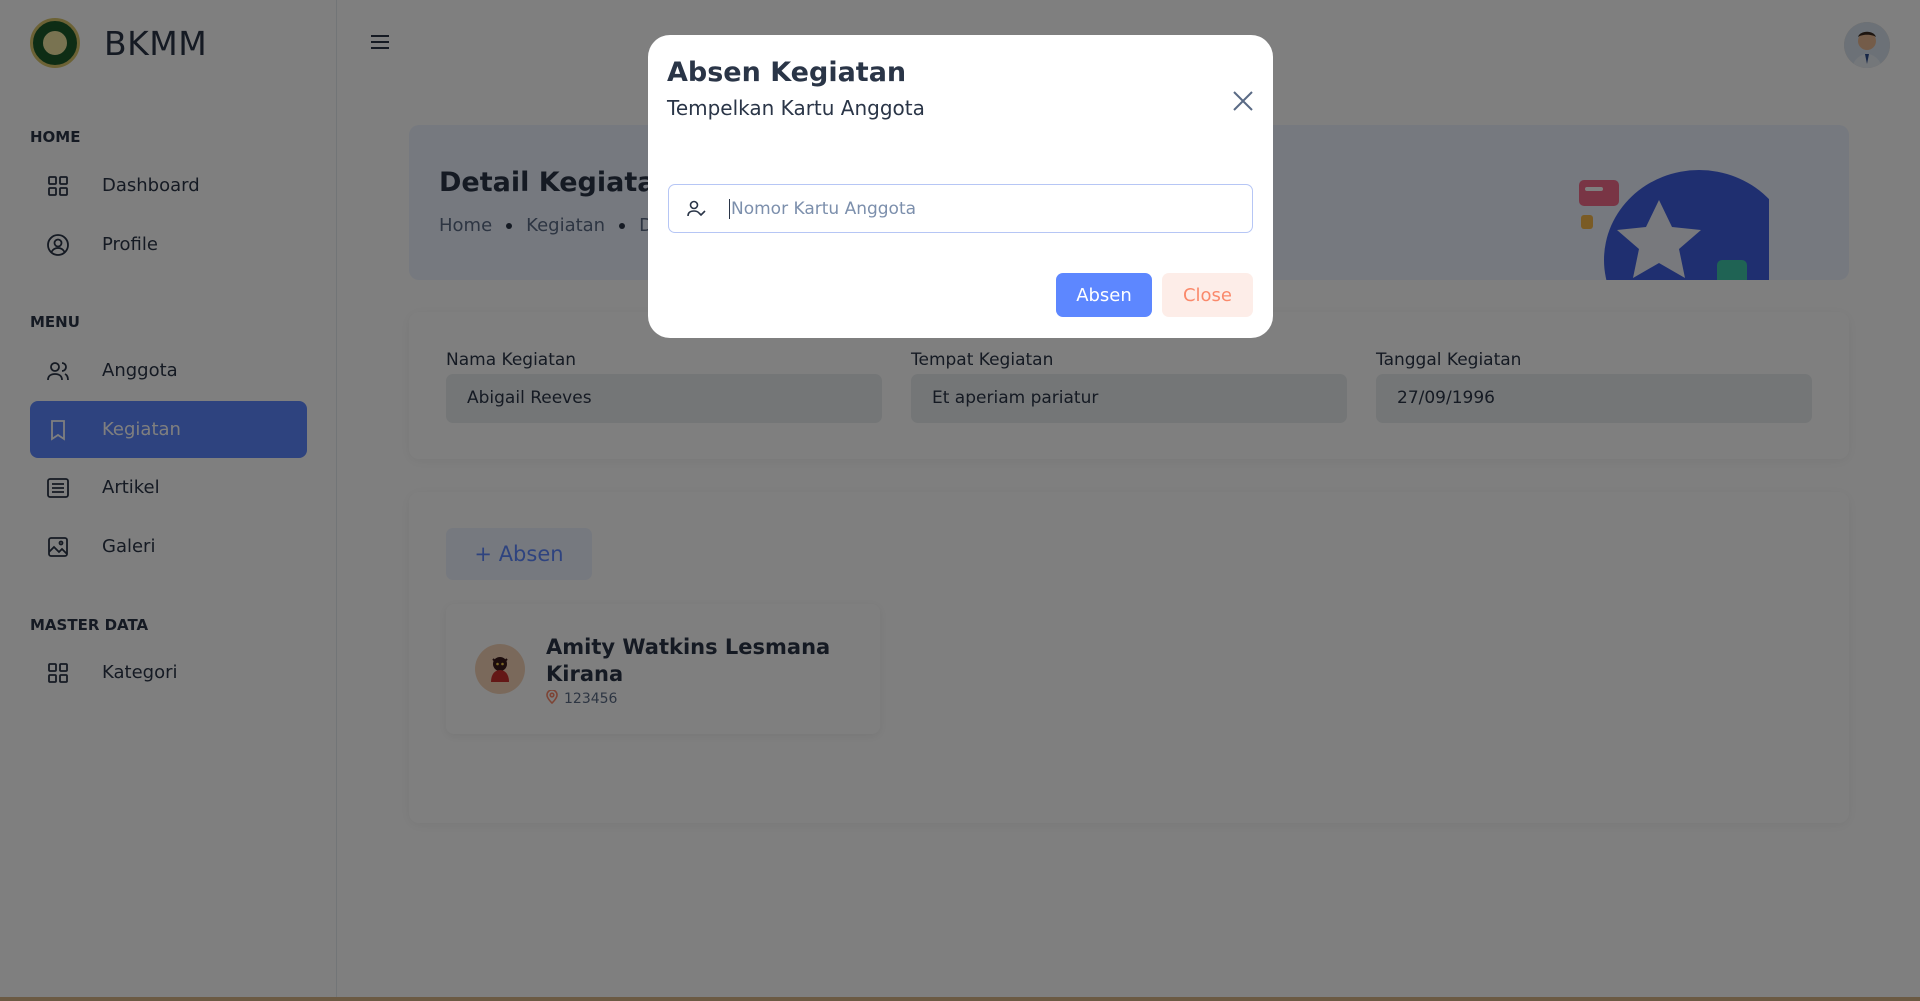  Describe the element at coordinates (698, 209) in the screenshot. I see `user-check-icon` at that location.